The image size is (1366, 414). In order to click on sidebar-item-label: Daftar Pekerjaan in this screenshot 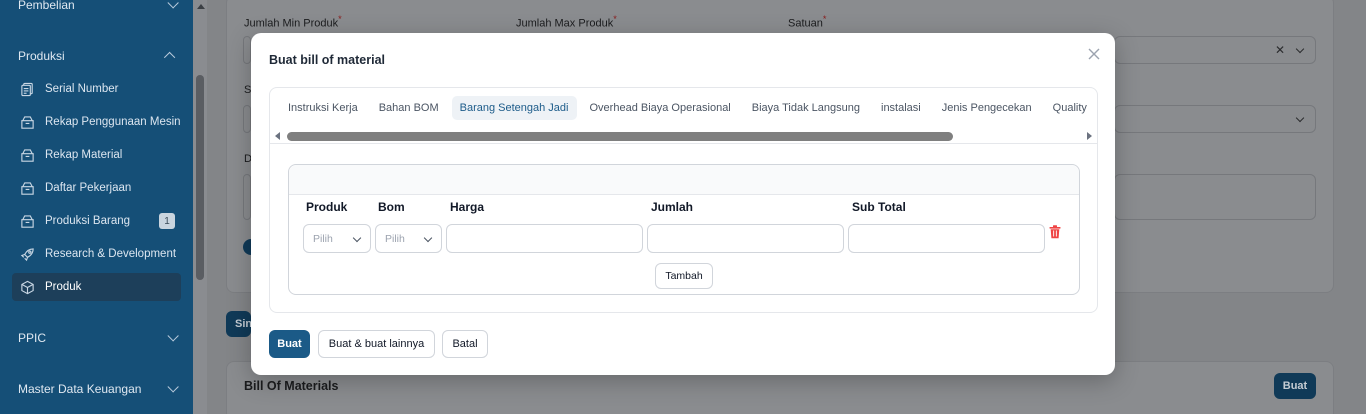, I will do `click(88, 188)`.